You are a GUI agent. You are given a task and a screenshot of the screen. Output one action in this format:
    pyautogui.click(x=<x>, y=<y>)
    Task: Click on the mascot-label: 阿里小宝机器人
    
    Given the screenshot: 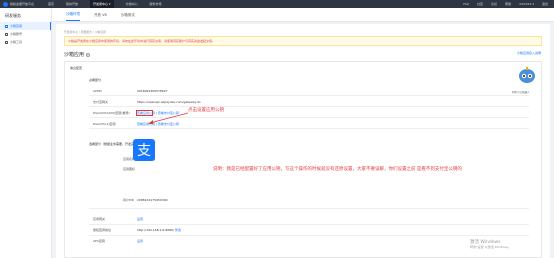 What is the action you would take?
    pyautogui.click(x=521, y=92)
    